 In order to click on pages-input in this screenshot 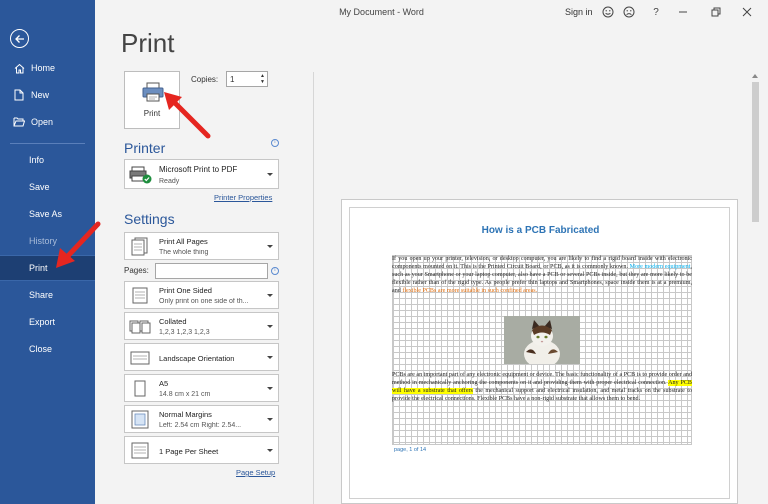, I will do `click(211, 271)`.